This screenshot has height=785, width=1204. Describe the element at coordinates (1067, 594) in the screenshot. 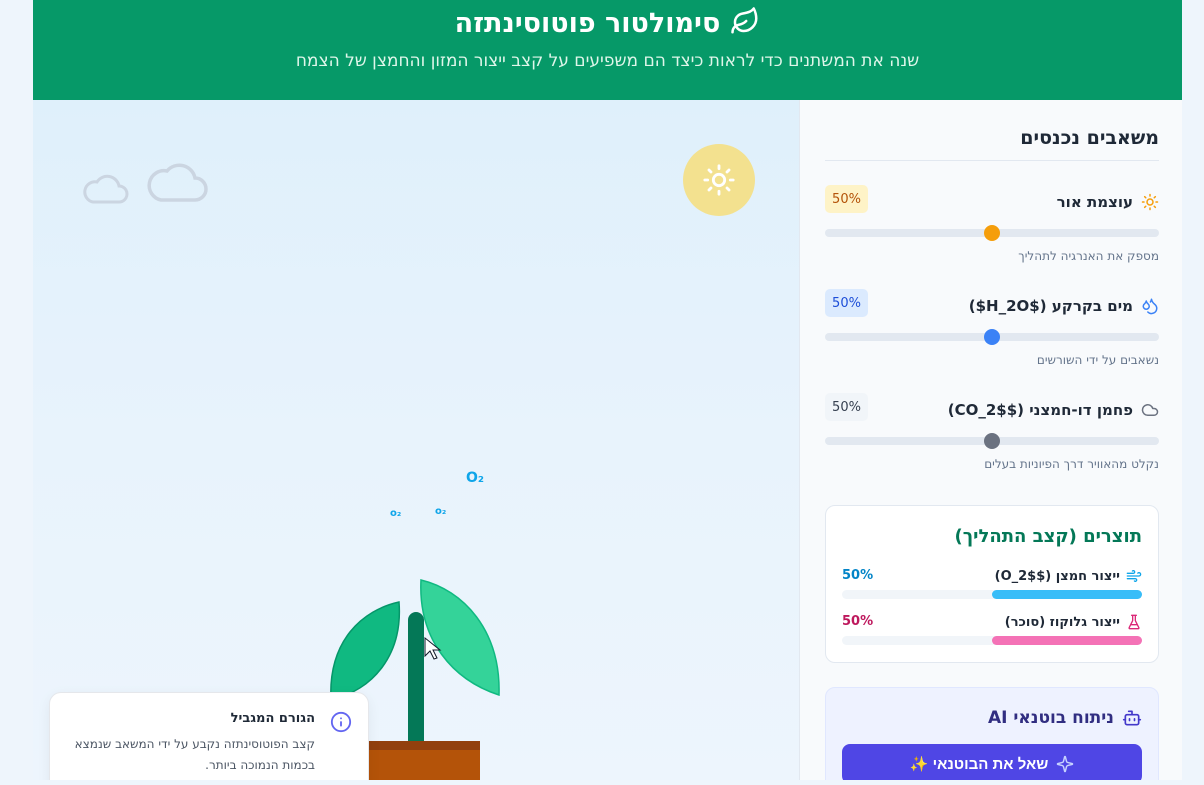

I see `oxygen-progress-fill` at that location.